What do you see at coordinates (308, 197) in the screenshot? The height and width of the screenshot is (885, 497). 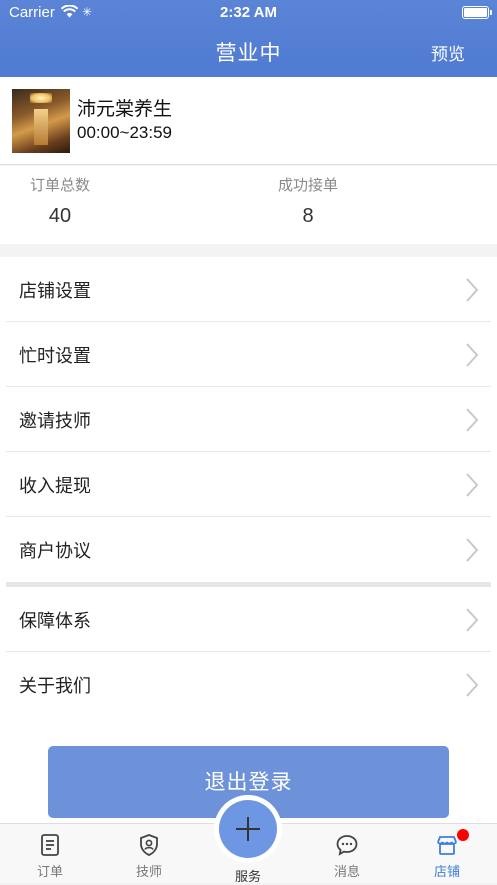 I see `stat-accepted-orders: 成功接单 8` at bounding box center [308, 197].